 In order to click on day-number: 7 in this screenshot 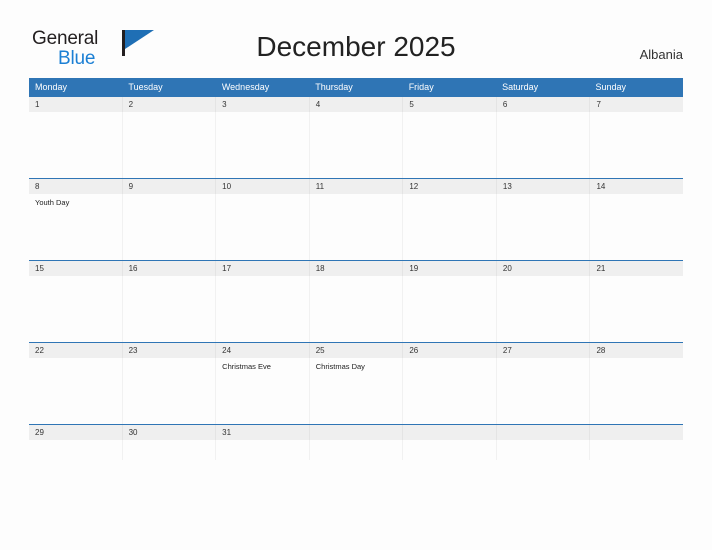, I will do `click(636, 104)`.